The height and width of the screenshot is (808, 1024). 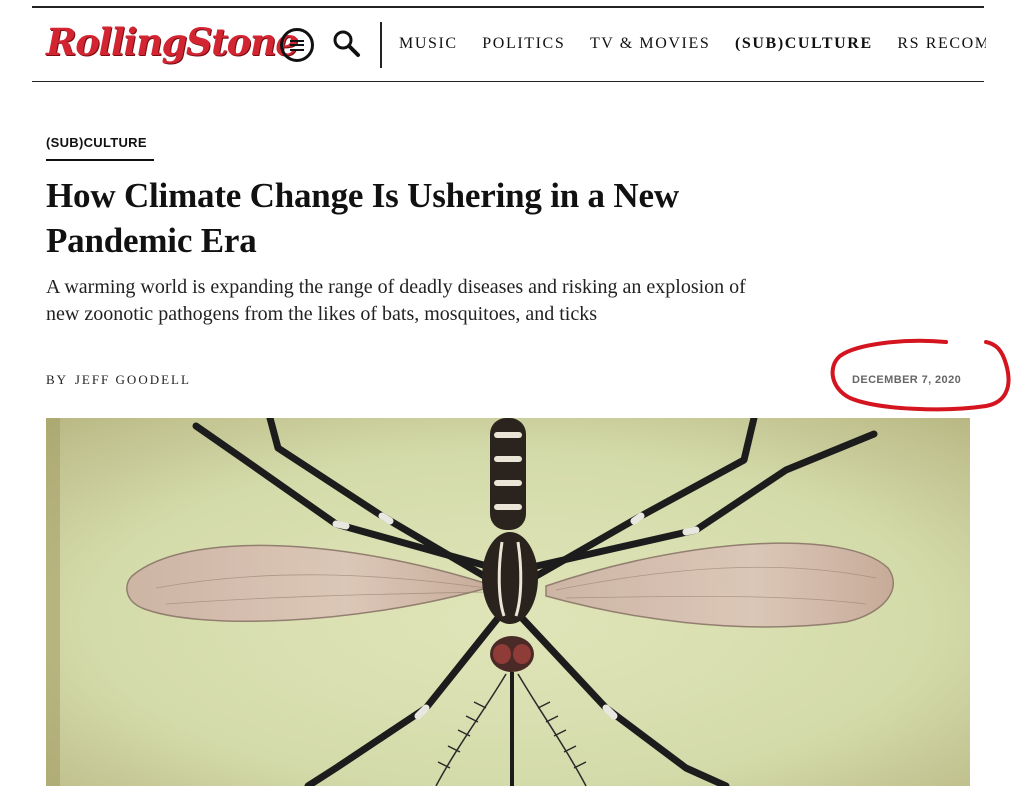 I want to click on red-circle-annotation, so click(x=920, y=375).